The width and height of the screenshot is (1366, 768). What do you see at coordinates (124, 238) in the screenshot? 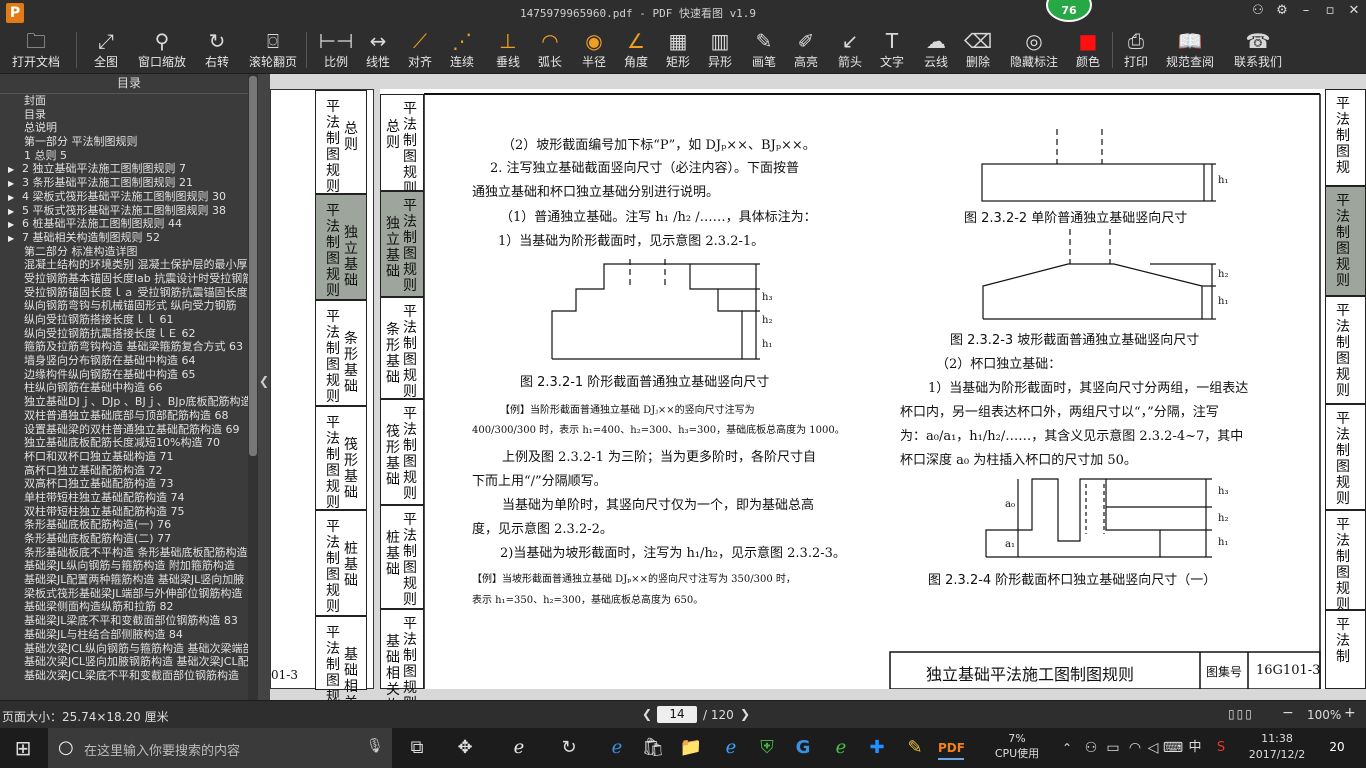
I see `toc-item: ▶ 7 基础相关构造制图规则 52` at bounding box center [124, 238].